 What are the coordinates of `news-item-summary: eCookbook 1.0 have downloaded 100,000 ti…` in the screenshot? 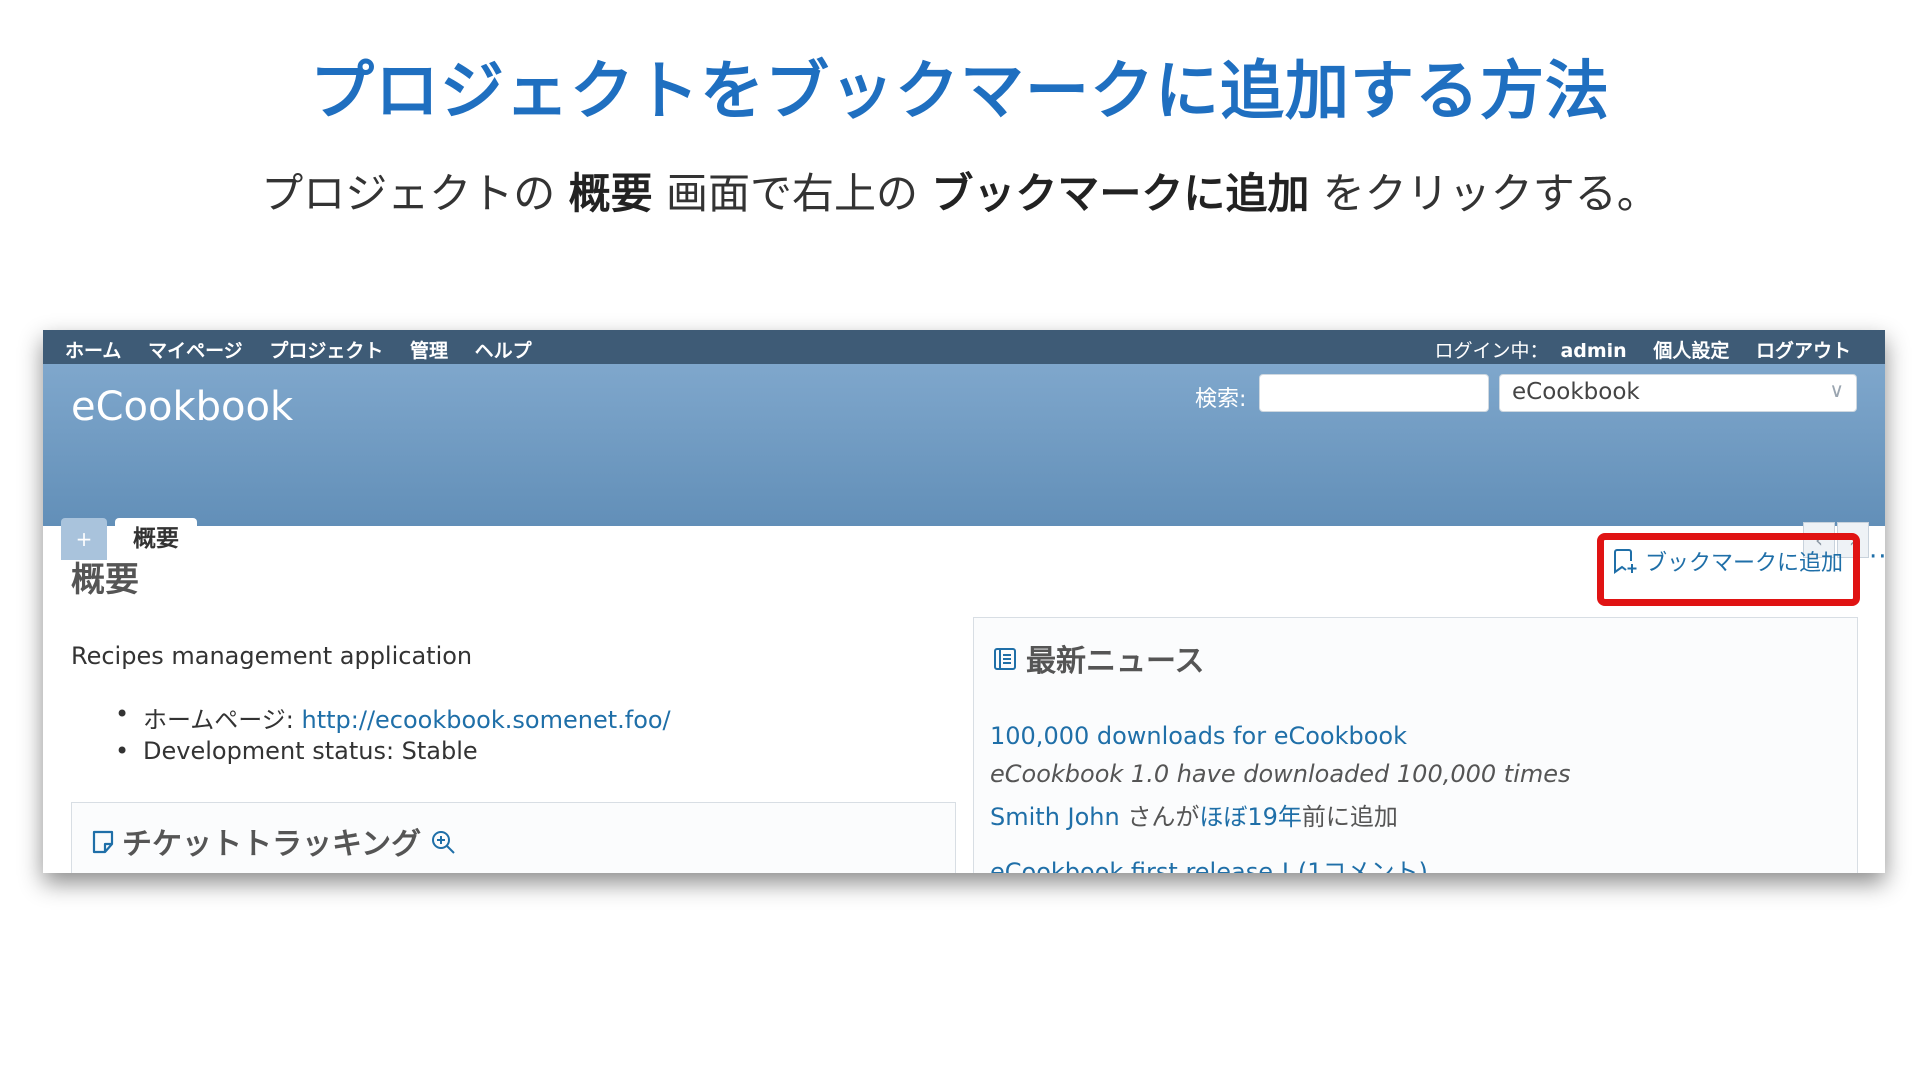 It's located at (1280, 774).